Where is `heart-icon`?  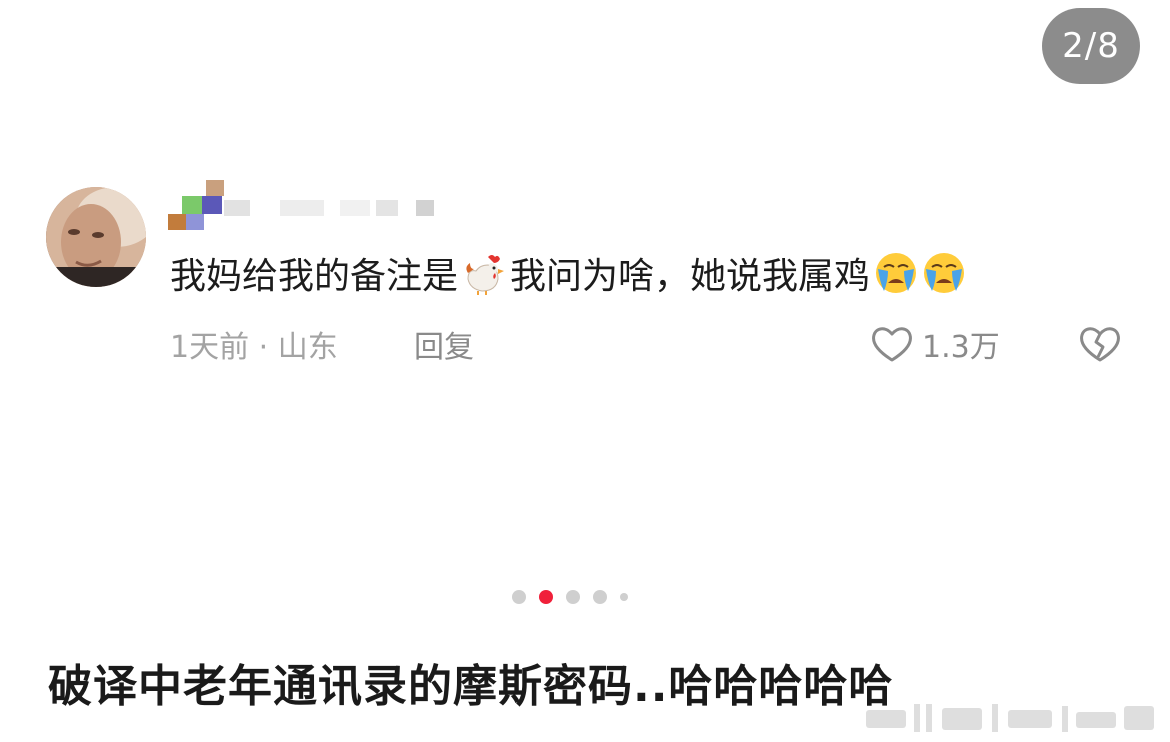 heart-icon is located at coordinates (892, 344).